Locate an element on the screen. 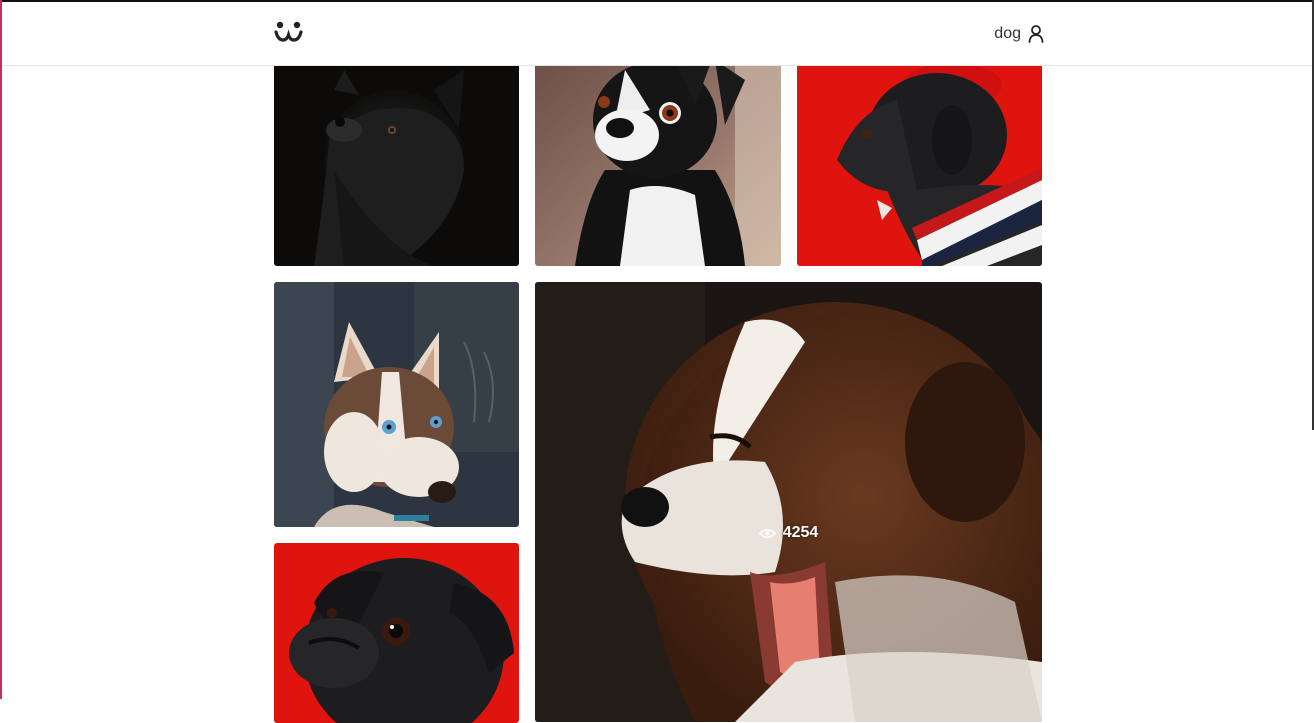 Image resolution: width=1314 pixels, height=723 pixels. pug-red-photo is located at coordinates (396, 633).